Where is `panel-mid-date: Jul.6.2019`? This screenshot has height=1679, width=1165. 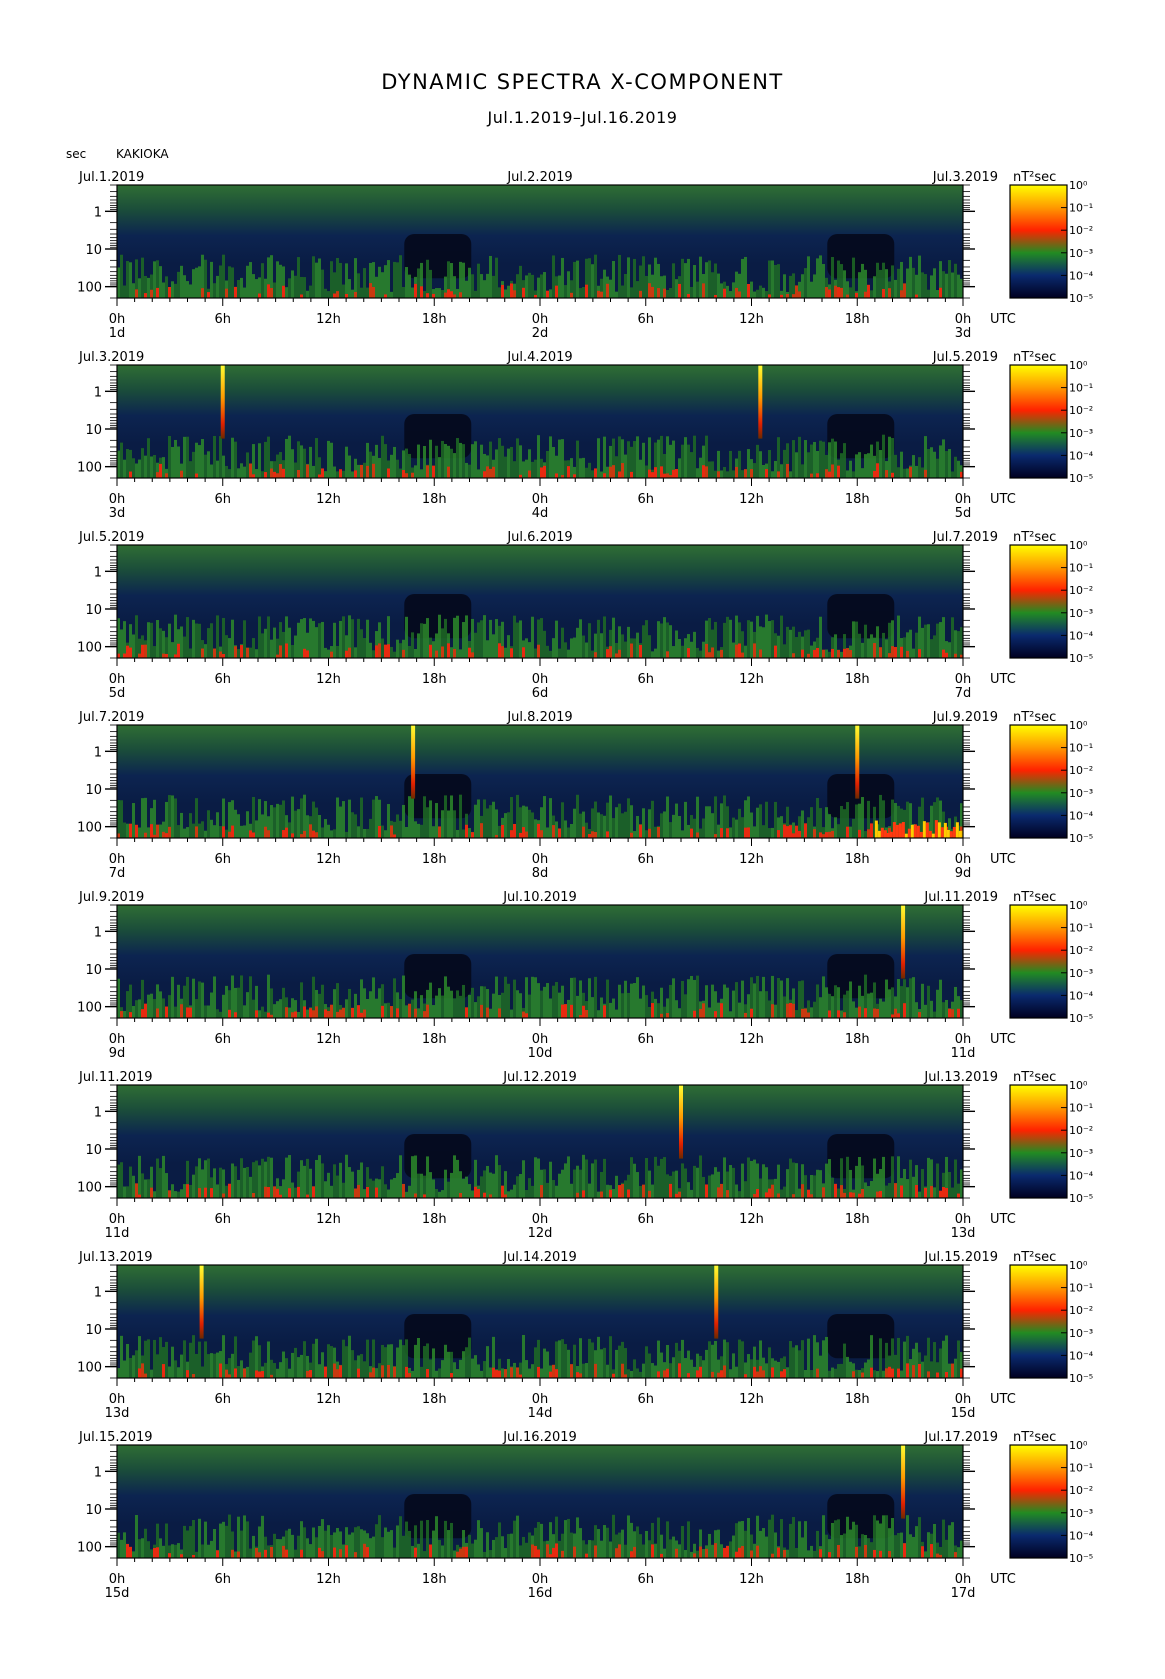 panel-mid-date: Jul.6.2019 is located at coordinates (539, 537).